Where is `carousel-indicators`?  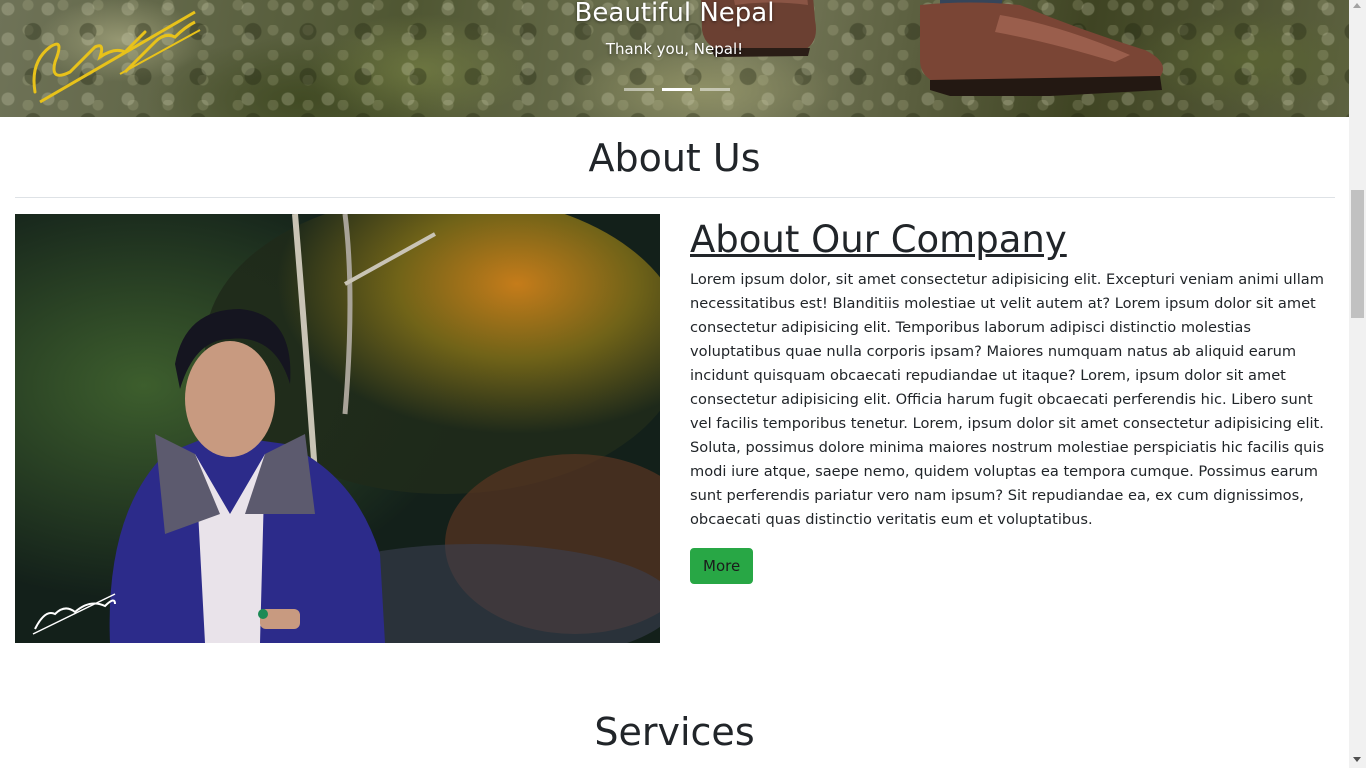 carousel-indicators is located at coordinates (677, 89).